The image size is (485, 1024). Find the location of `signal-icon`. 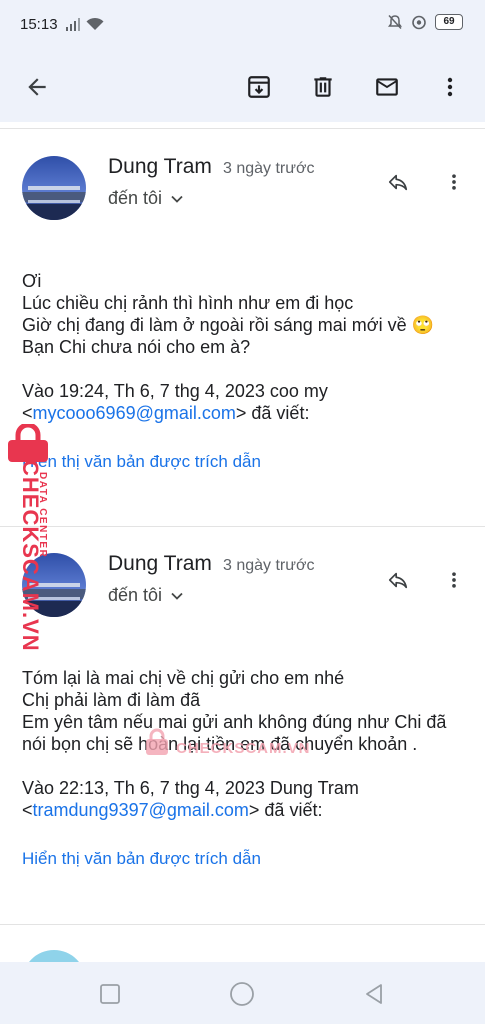

signal-icon is located at coordinates (73, 24).